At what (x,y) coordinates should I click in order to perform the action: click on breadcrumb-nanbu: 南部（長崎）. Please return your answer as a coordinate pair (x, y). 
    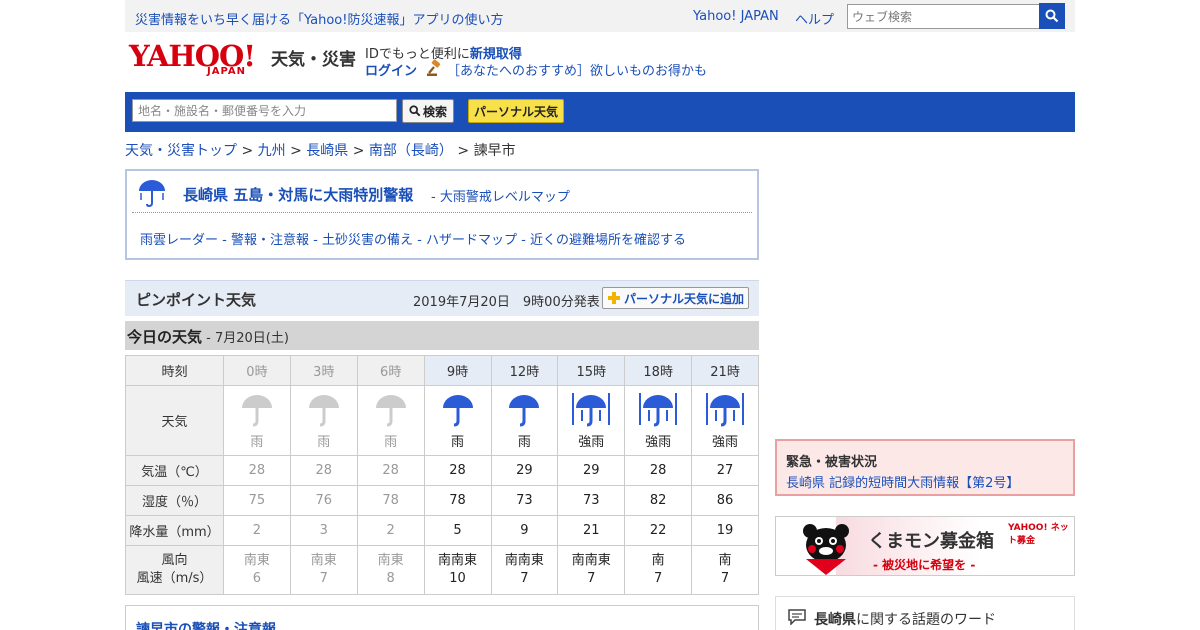
    Looking at the image, I should click on (411, 151).